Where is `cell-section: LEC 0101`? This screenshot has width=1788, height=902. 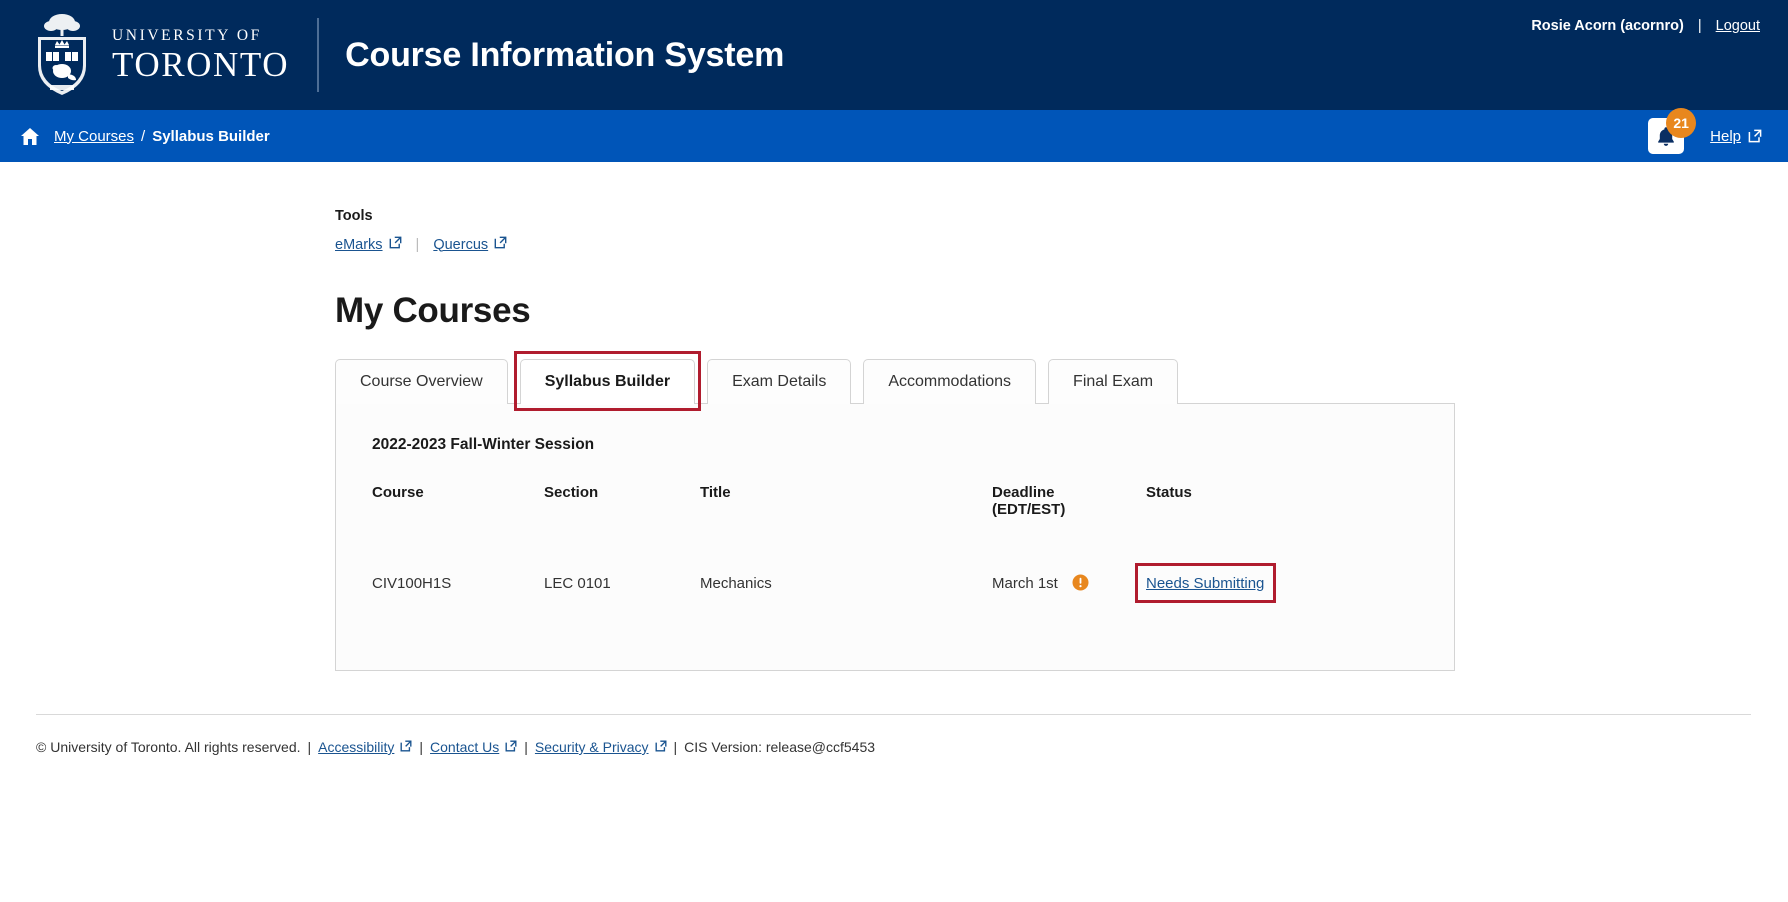 cell-section: LEC 0101 is located at coordinates (577, 583).